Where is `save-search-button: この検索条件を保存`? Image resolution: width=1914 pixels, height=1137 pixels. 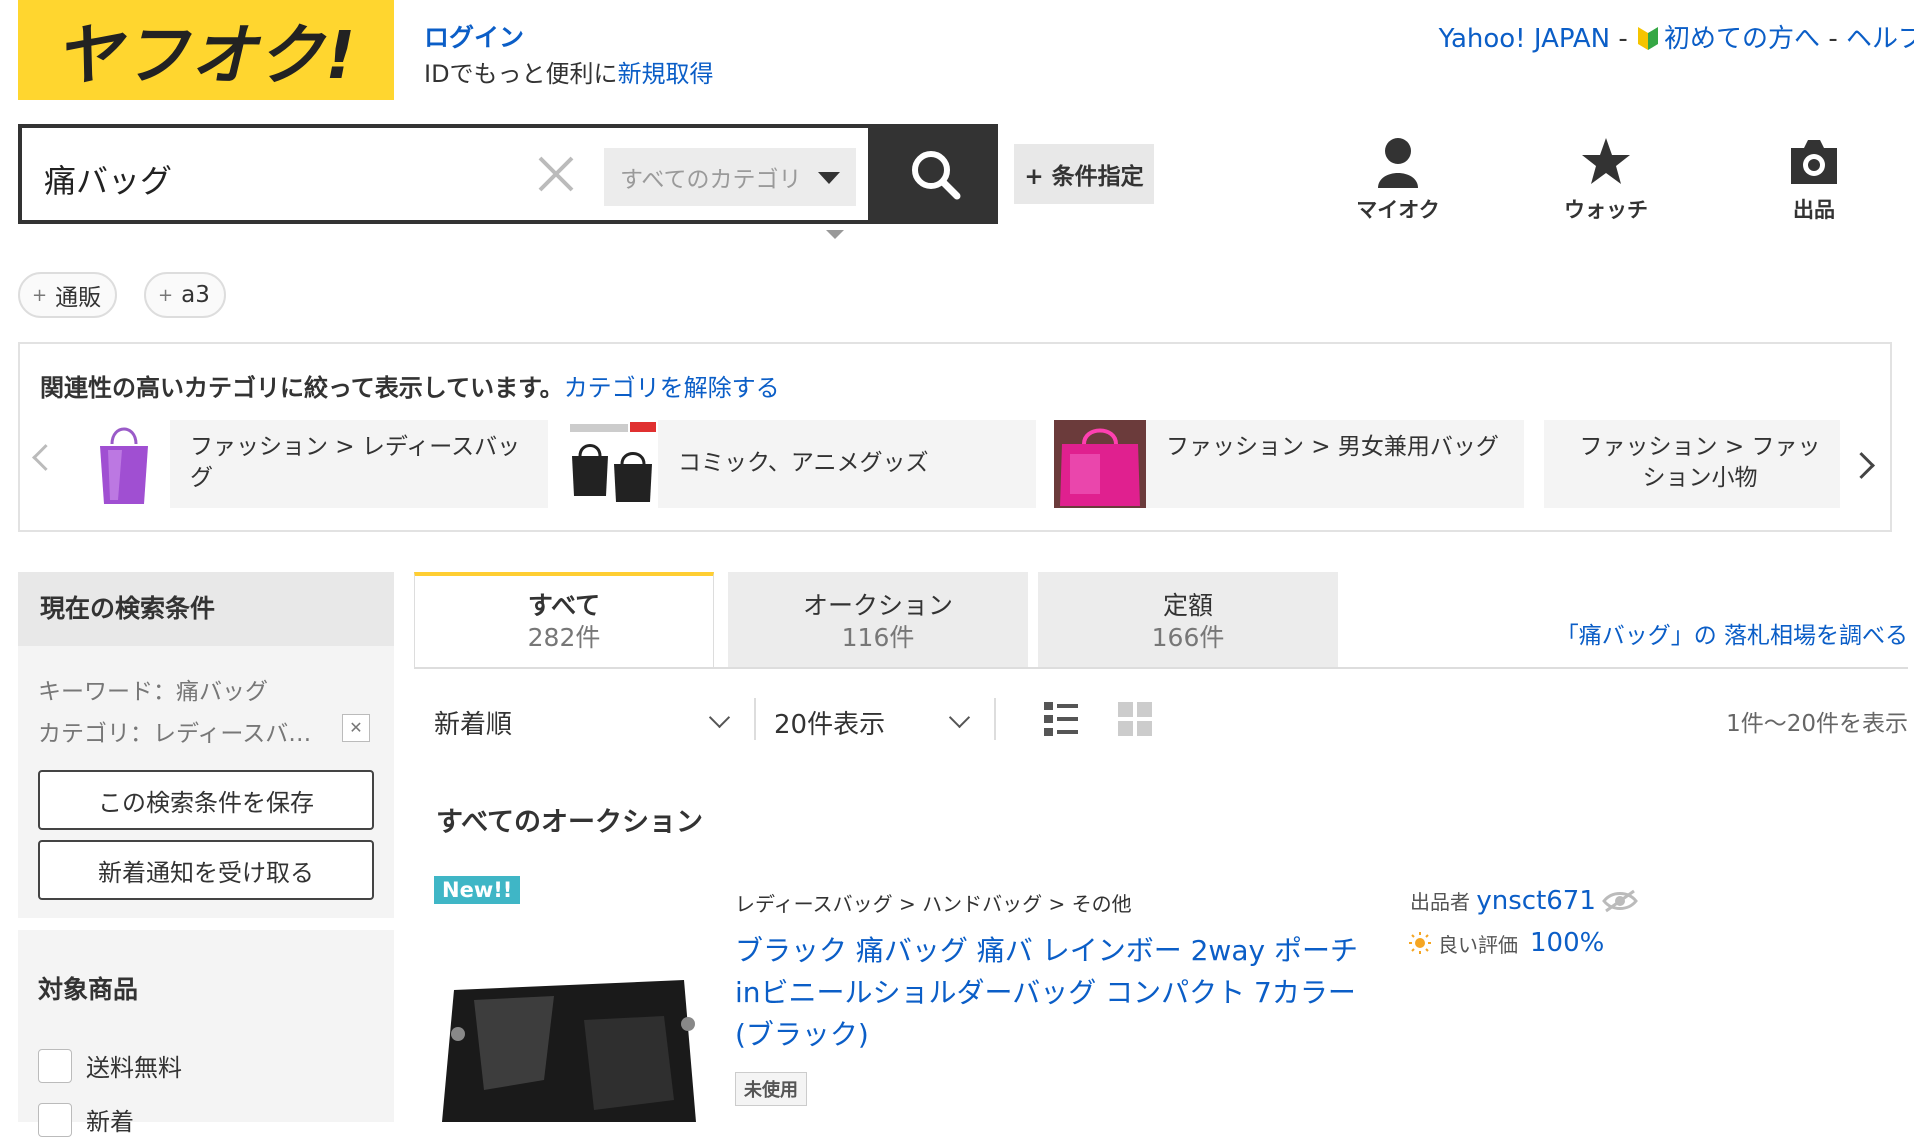 save-search-button: この検索条件を保存 is located at coordinates (206, 800).